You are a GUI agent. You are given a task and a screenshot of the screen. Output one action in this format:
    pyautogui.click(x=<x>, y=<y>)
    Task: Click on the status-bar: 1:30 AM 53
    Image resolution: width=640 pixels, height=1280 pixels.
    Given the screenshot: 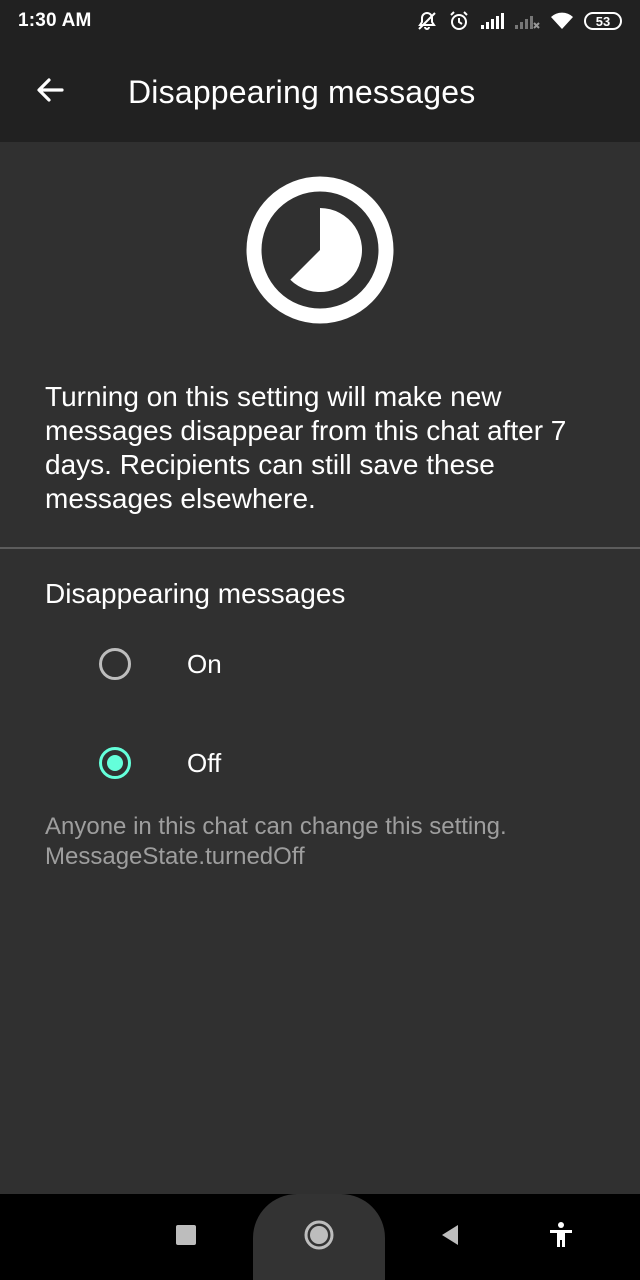 What is the action you would take?
    pyautogui.click(x=320, y=21)
    